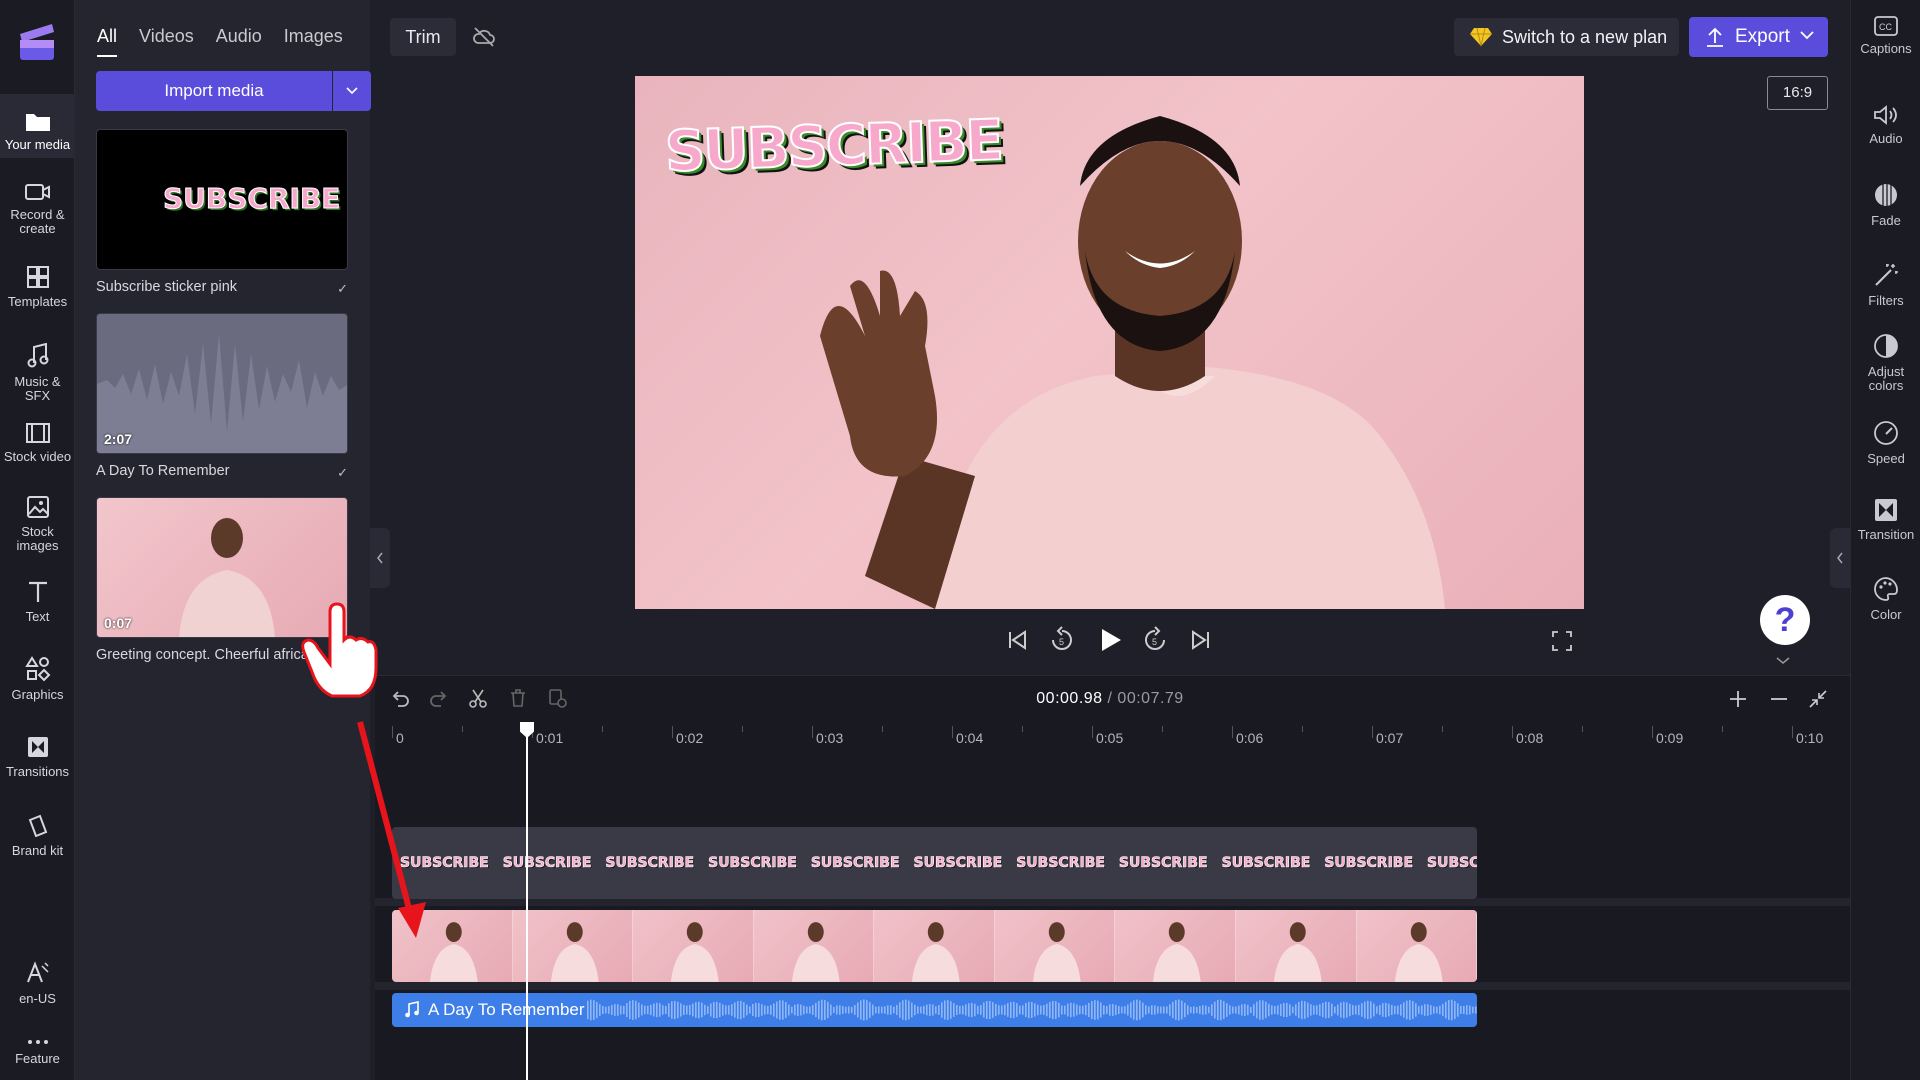  I want to click on added-check-icon: ✓, so click(342, 472).